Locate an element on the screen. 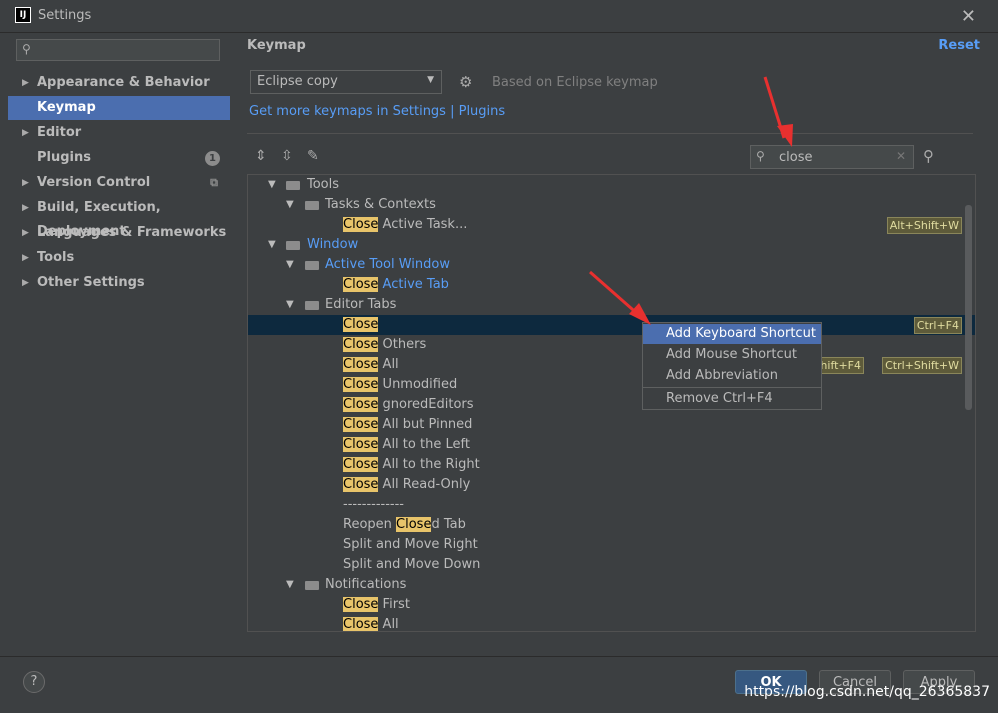 Image resolution: width=998 pixels, height=713 pixels. annotation-arrow-search is located at coordinates (778, 111).